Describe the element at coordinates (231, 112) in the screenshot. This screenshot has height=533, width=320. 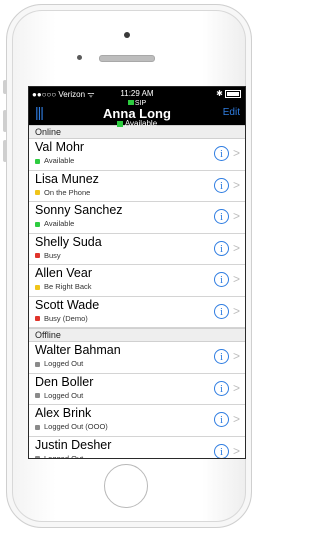
I see `edit-button: Edit` at that location.